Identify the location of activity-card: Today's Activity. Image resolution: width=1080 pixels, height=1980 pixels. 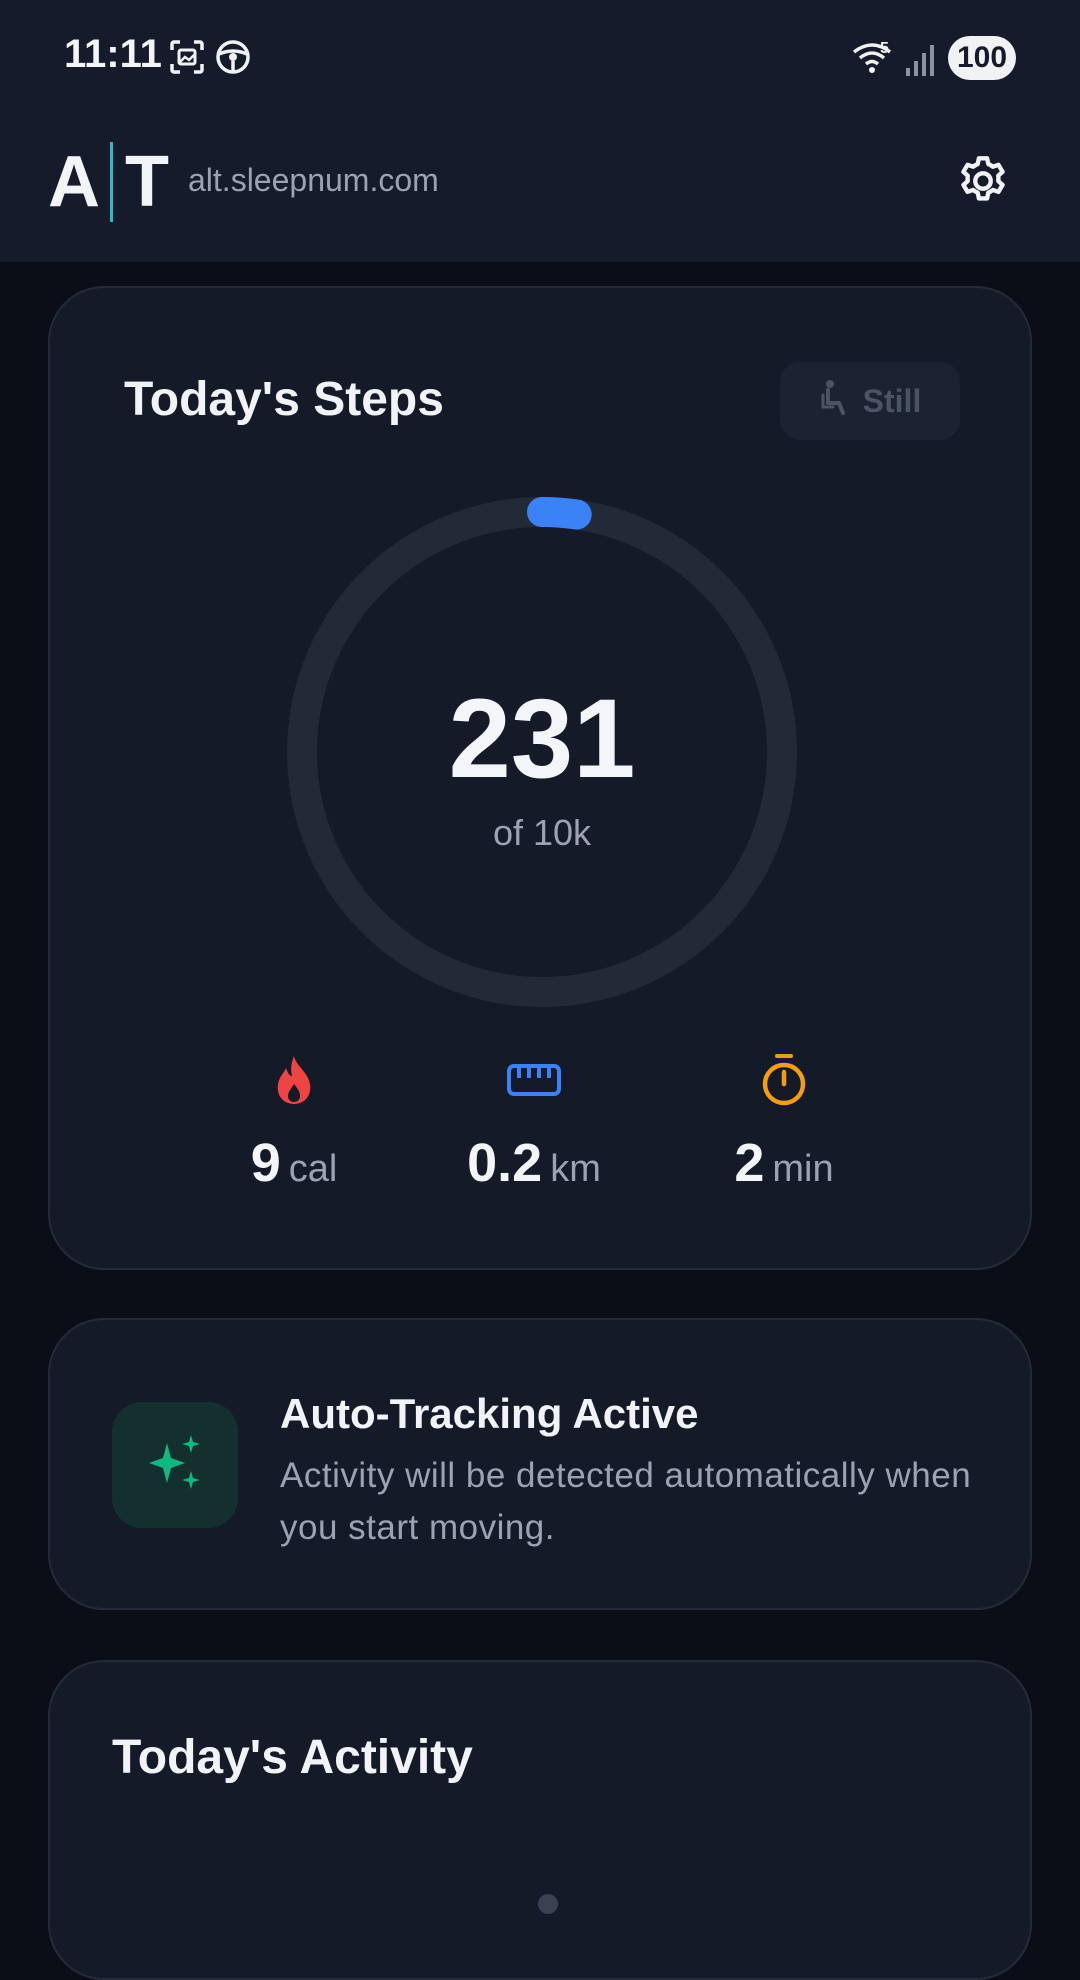
(540, 1820).